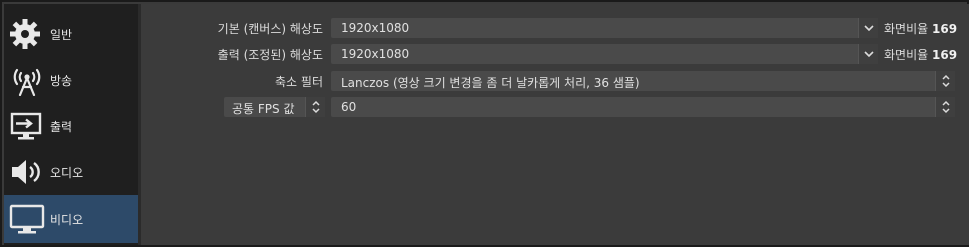  Describe the element at coordinates (270, 55) in the screenshot. I see `output-resolution-label: 출력 (조정된) 해상도` at that location.